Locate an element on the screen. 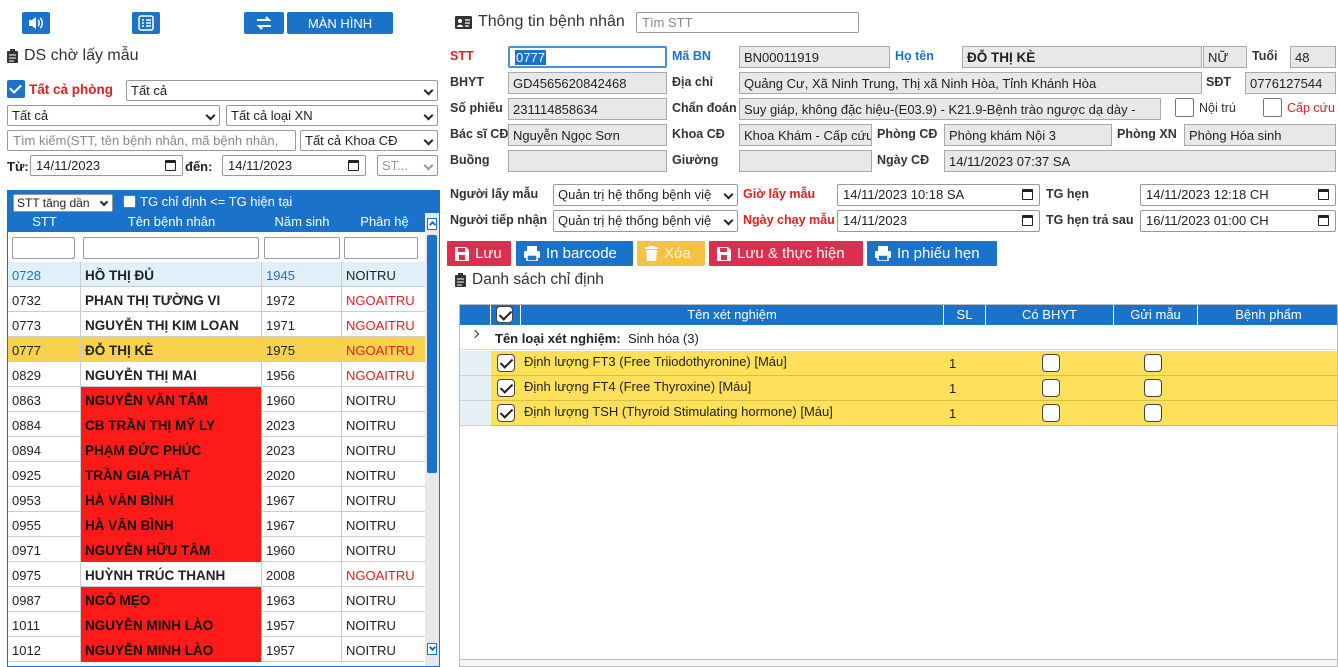 The width and height of the screenshot is (1338, 667). grid-scrollbar is located at coordinates (432, 439).